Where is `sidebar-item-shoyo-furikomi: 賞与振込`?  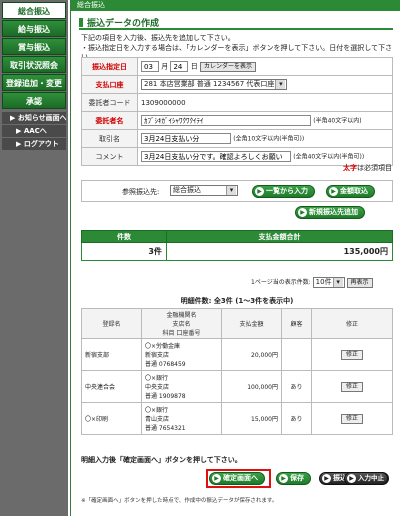
sidebar-item-shoyo-furikomi: 賞与振込 is located at coordinates (34, 46).